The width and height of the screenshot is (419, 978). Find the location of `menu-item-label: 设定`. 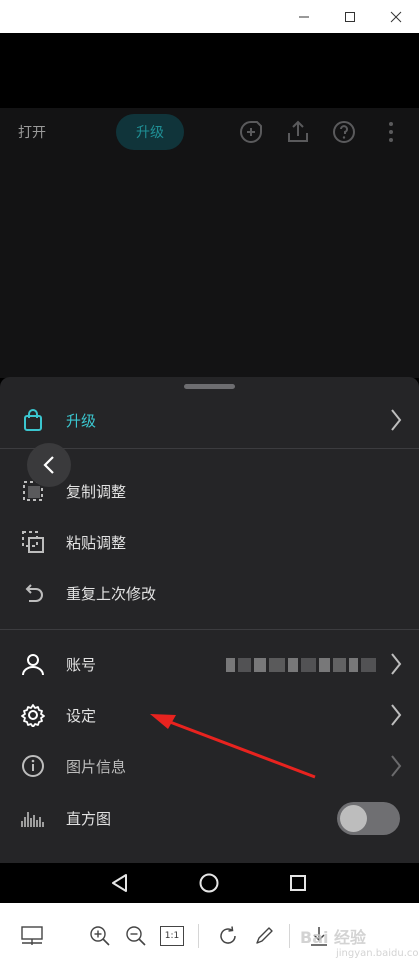

menu-item-label: 设定 is located at coordinates (81, 715).